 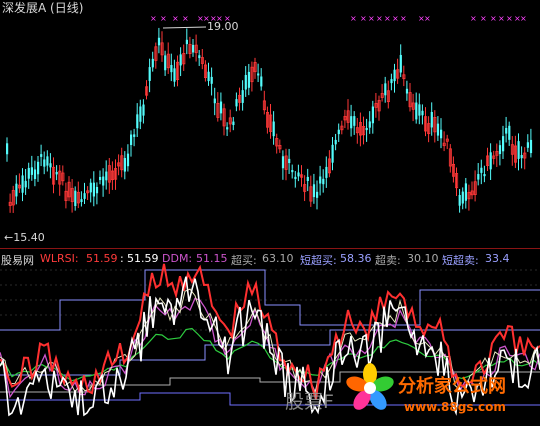 What do you see at coordinates (270, 248) in the screenshot?
I see `panel-divider` at bounding box center [270, 248].